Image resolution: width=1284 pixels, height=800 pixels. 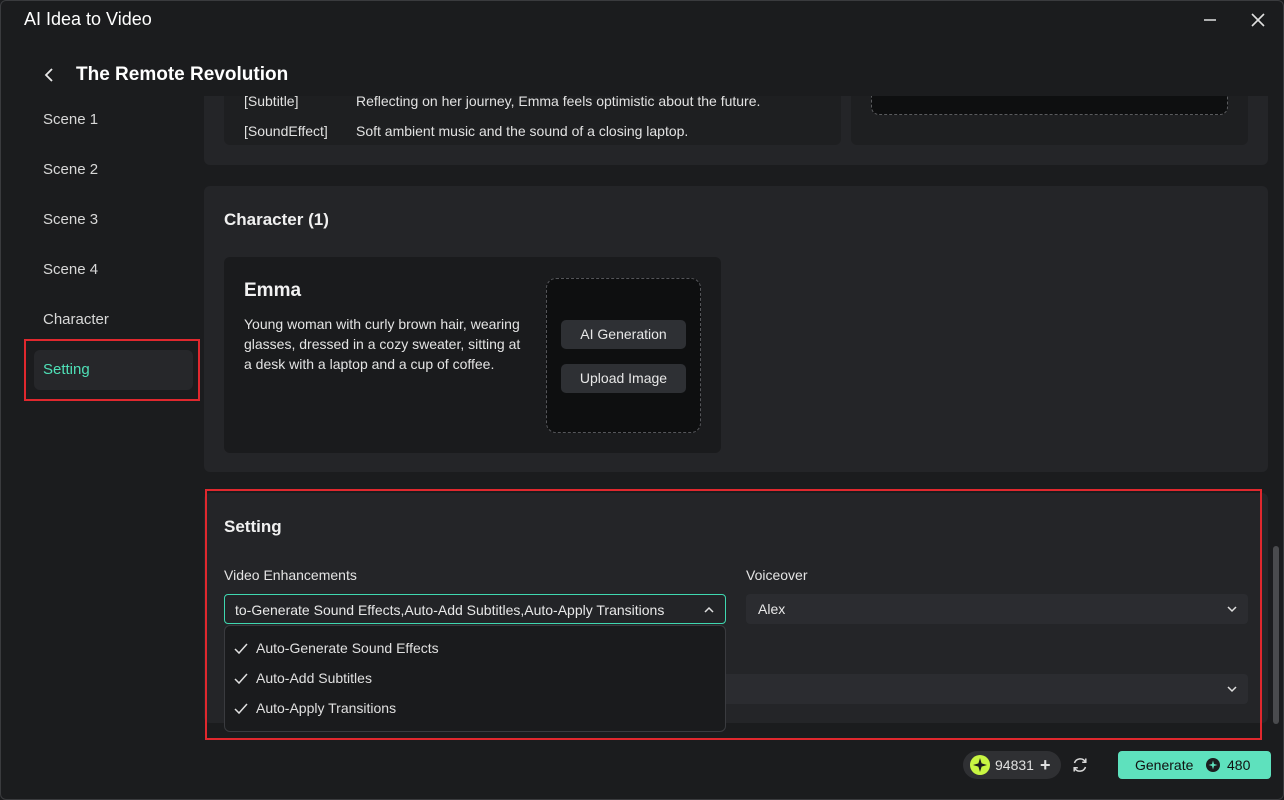 I want to click on project-title: The Remote Revolution, so click(x=182, y=74).